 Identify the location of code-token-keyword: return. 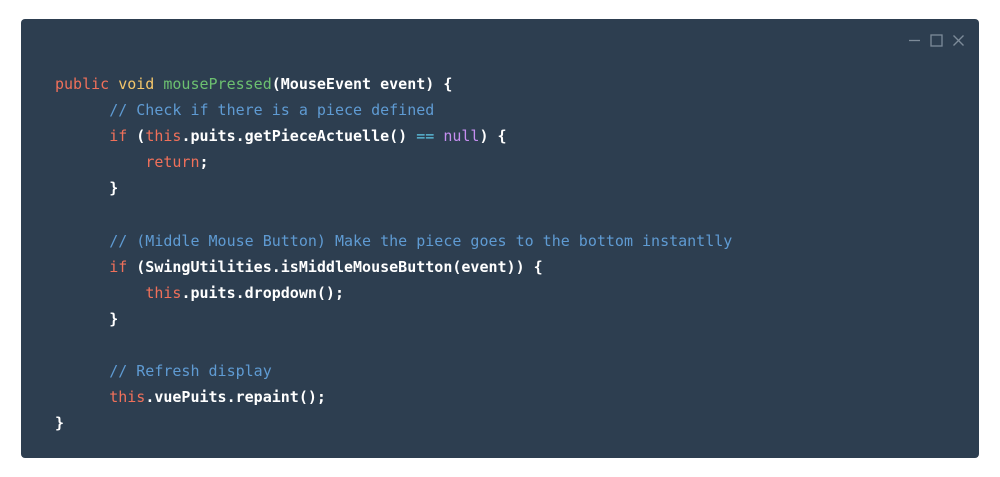
(172, 162).